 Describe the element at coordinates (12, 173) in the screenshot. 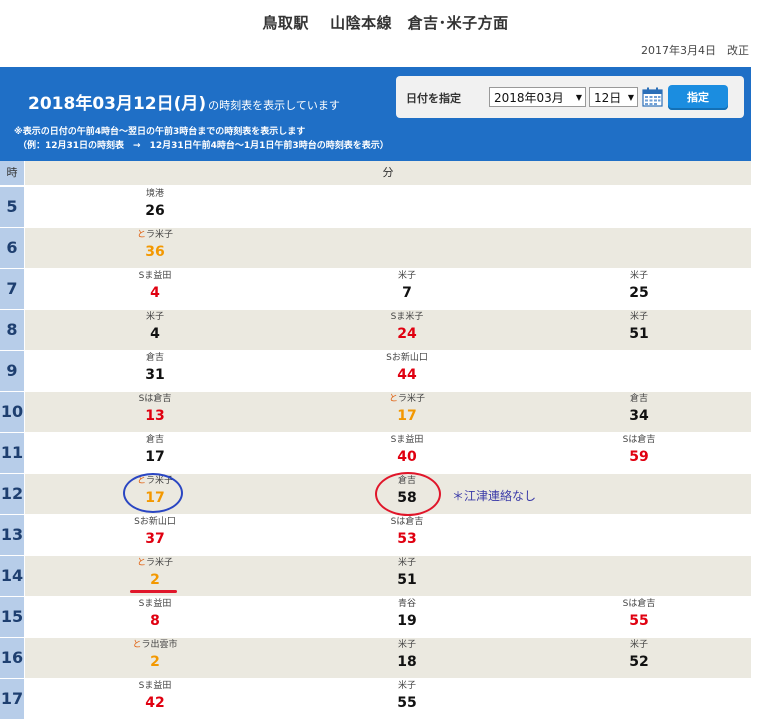

I see `hour-column-header: 時` at that location.